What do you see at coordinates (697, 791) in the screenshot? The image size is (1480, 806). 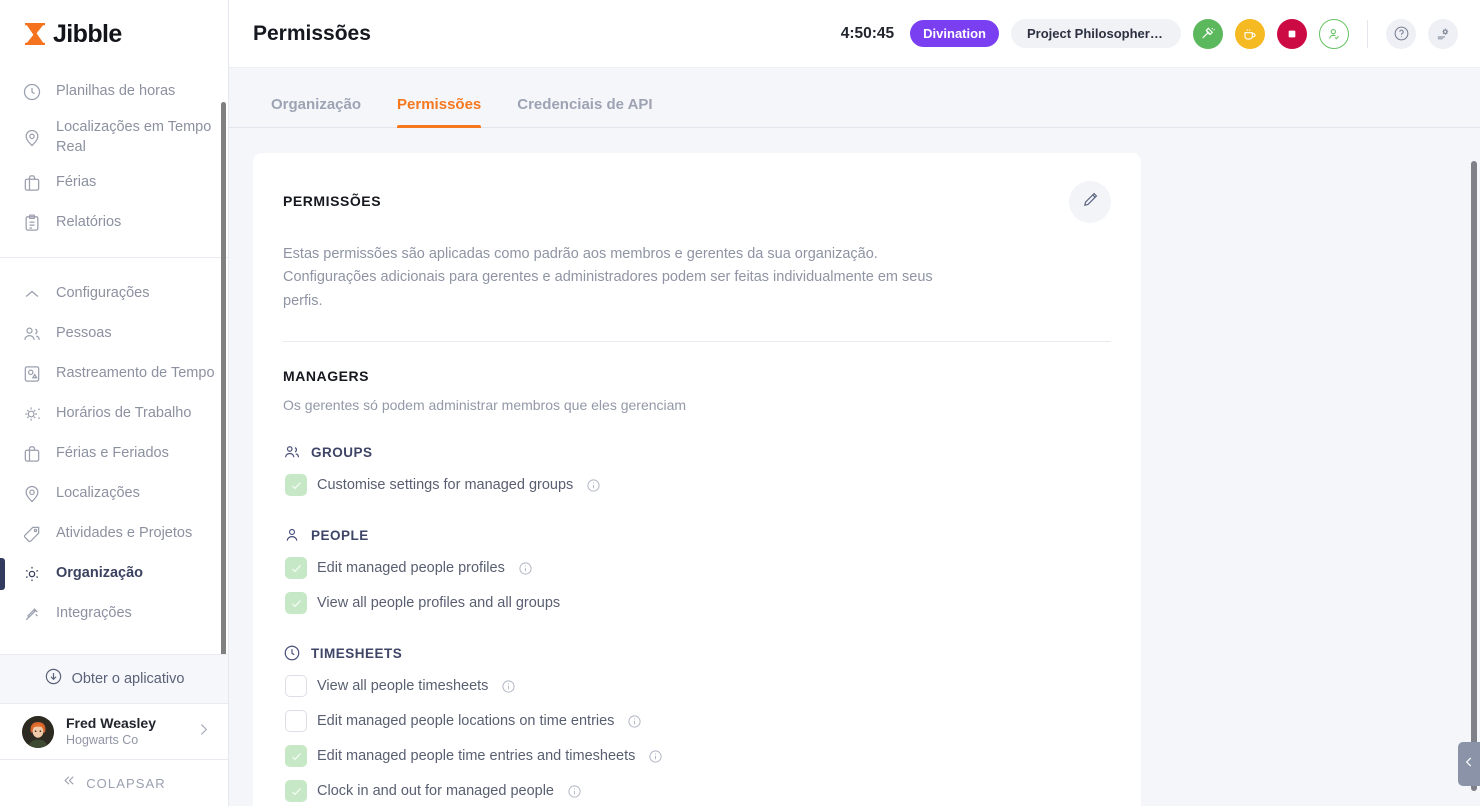 I see `permission-row: Clock in and out for managed people` at bounding box center [697, 791].